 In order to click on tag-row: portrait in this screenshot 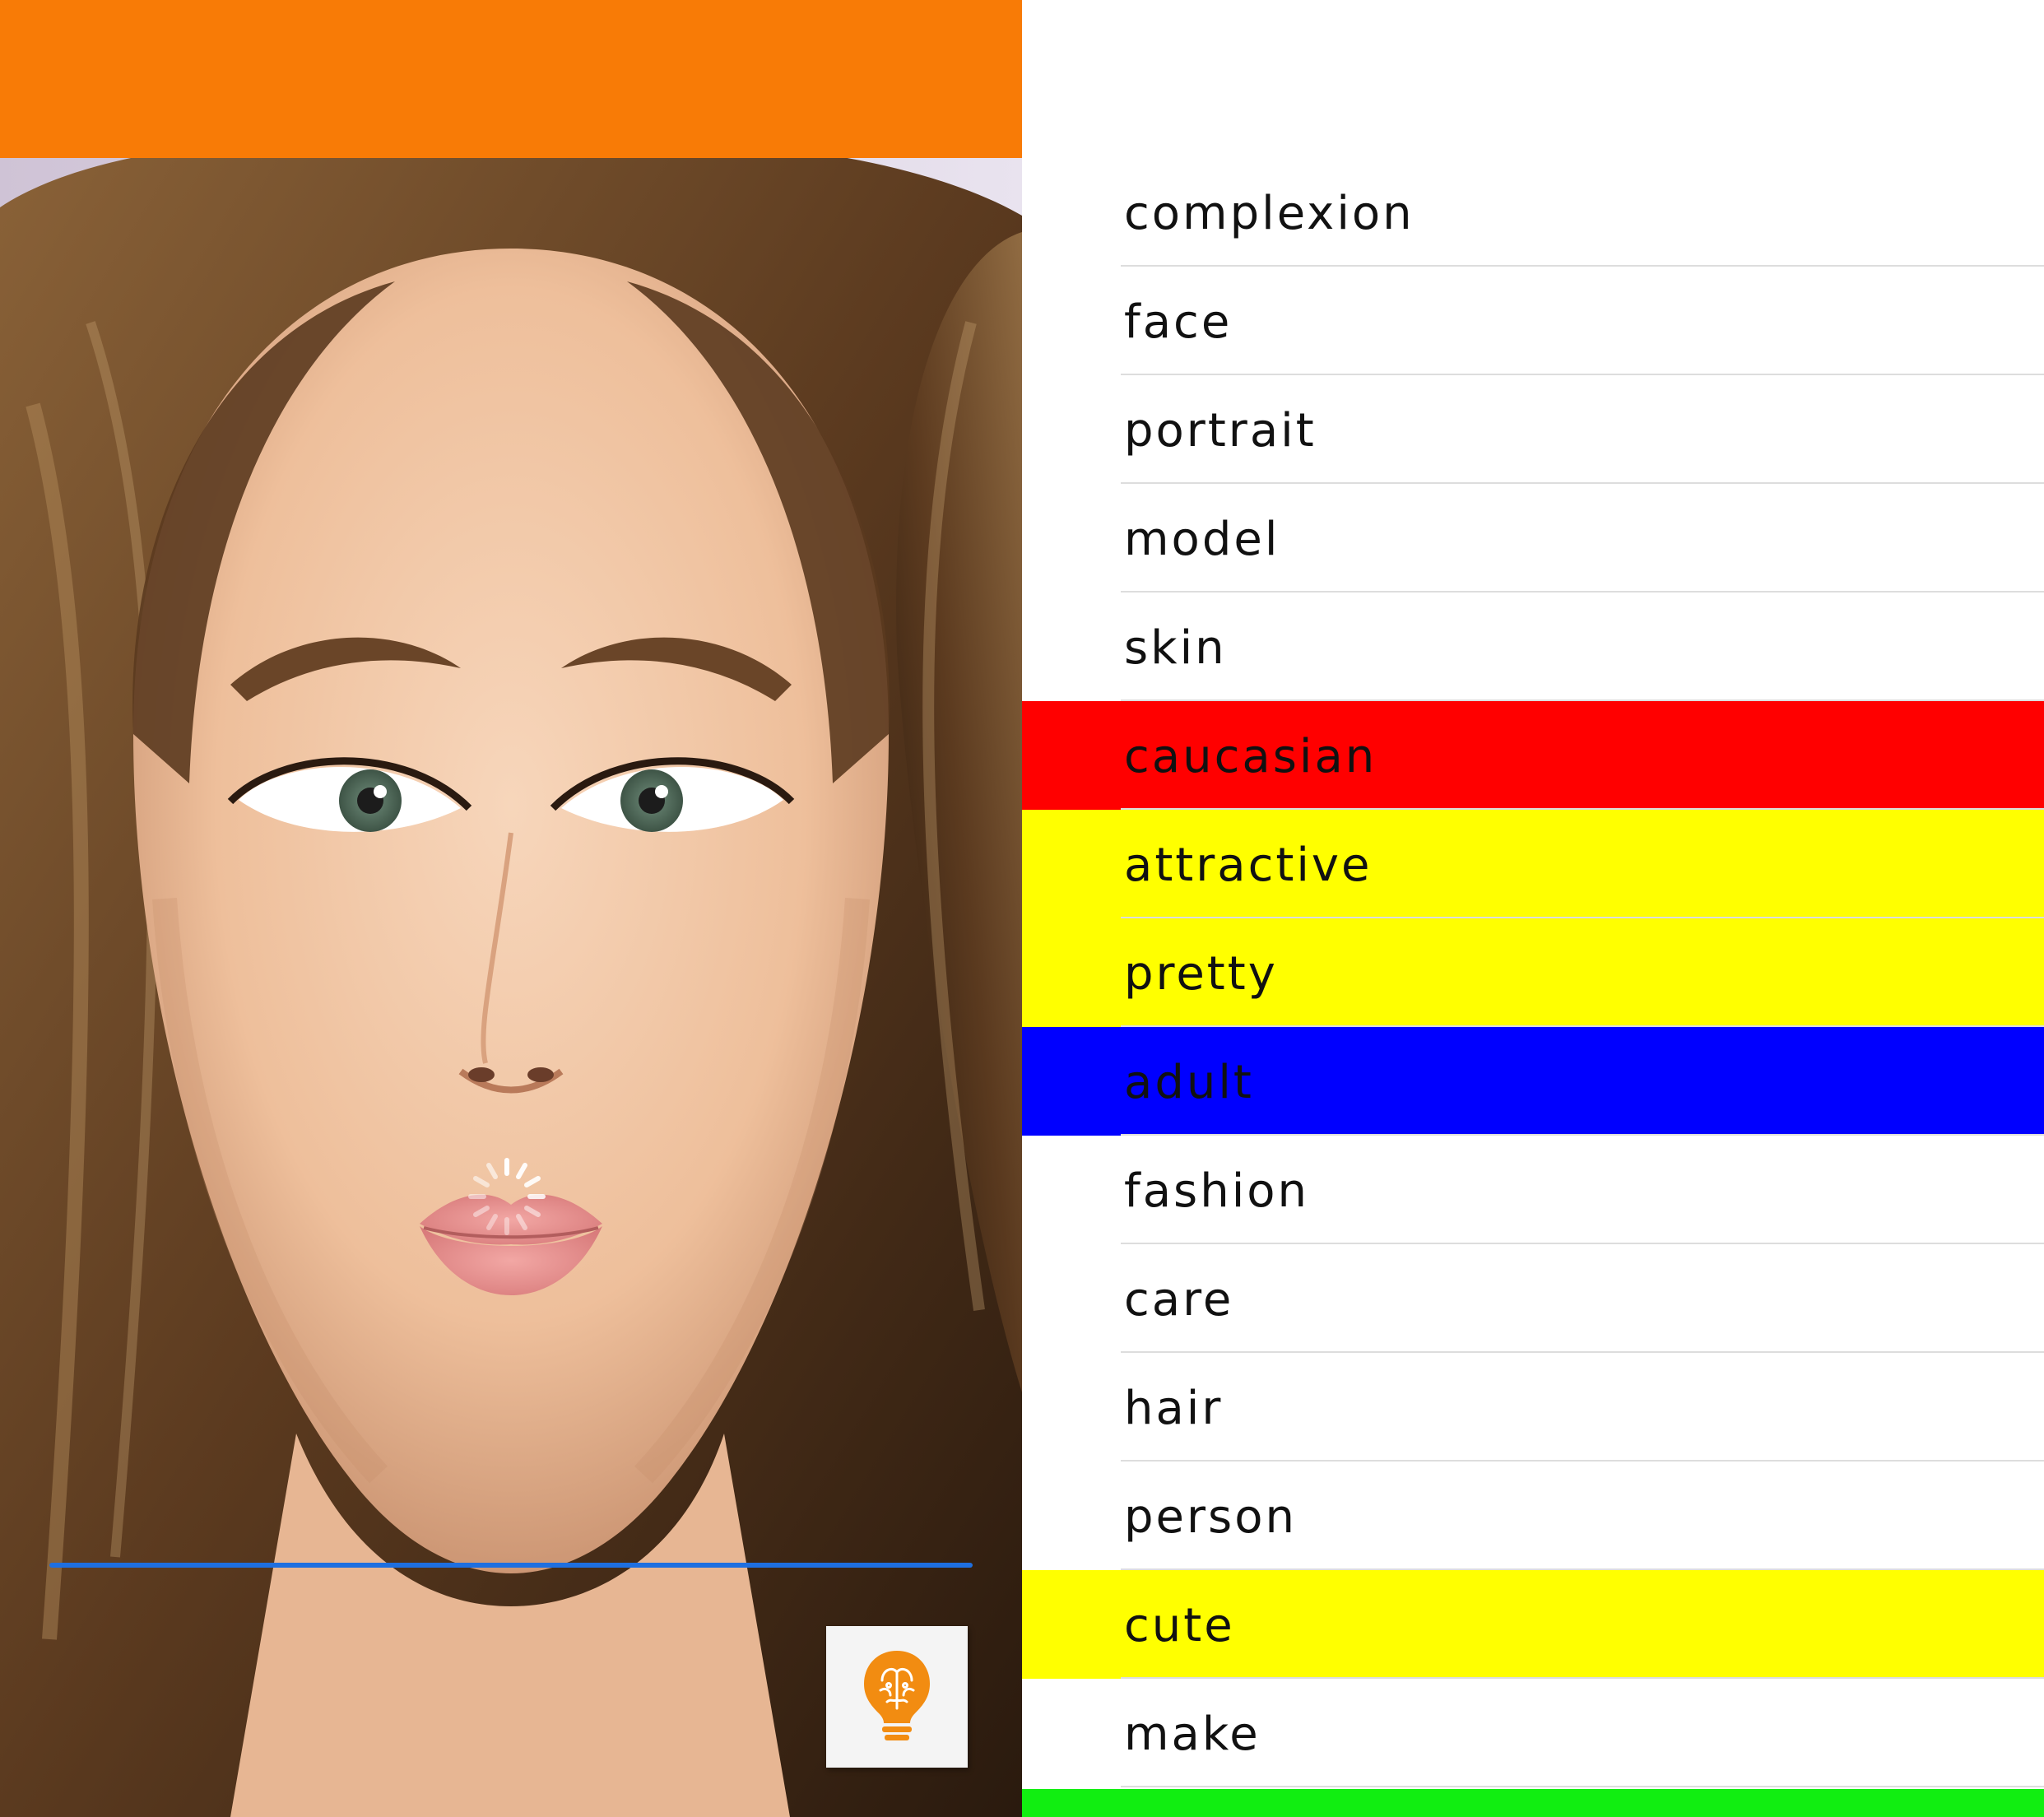, I will do `click(1533, 429)`.